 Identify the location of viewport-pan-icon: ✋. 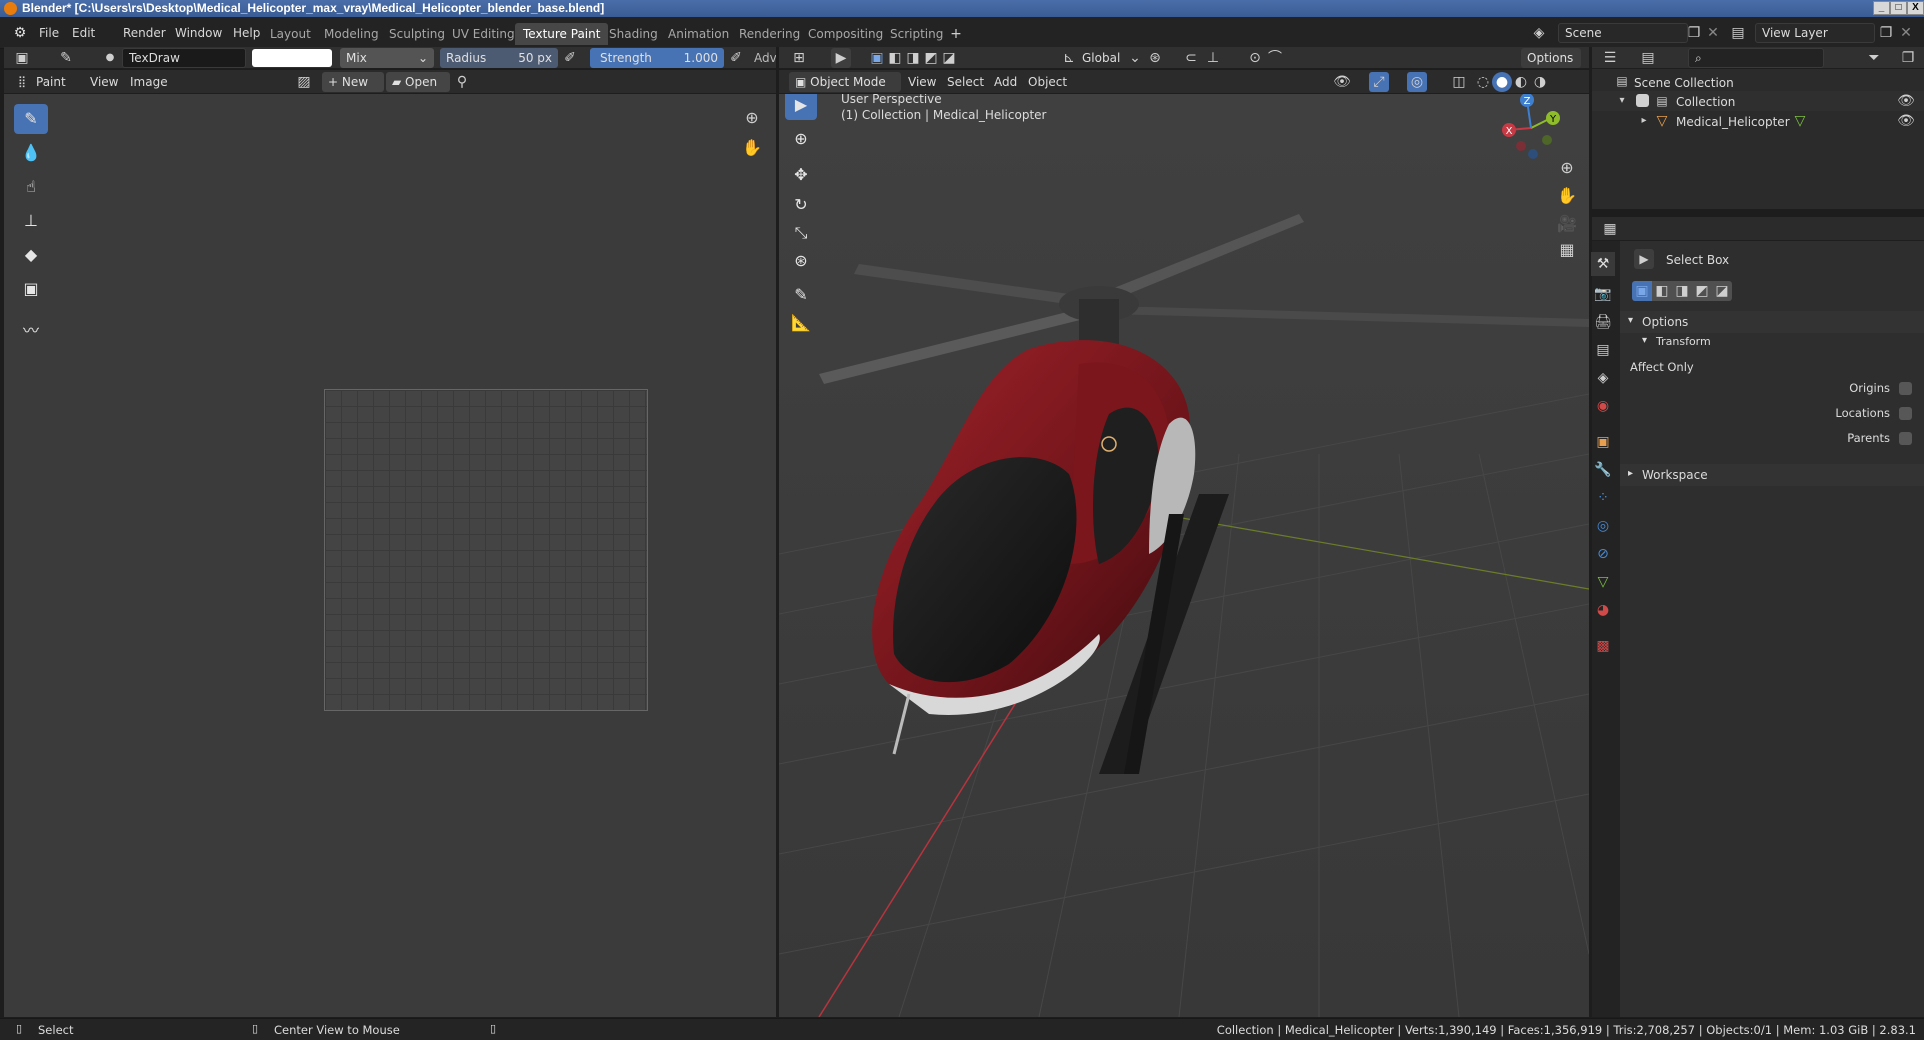
(1567, 196).